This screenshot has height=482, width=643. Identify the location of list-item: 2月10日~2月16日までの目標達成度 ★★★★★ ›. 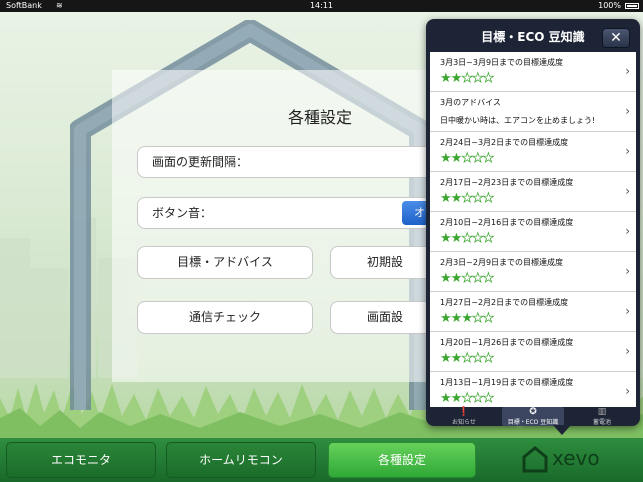
(533, 232).